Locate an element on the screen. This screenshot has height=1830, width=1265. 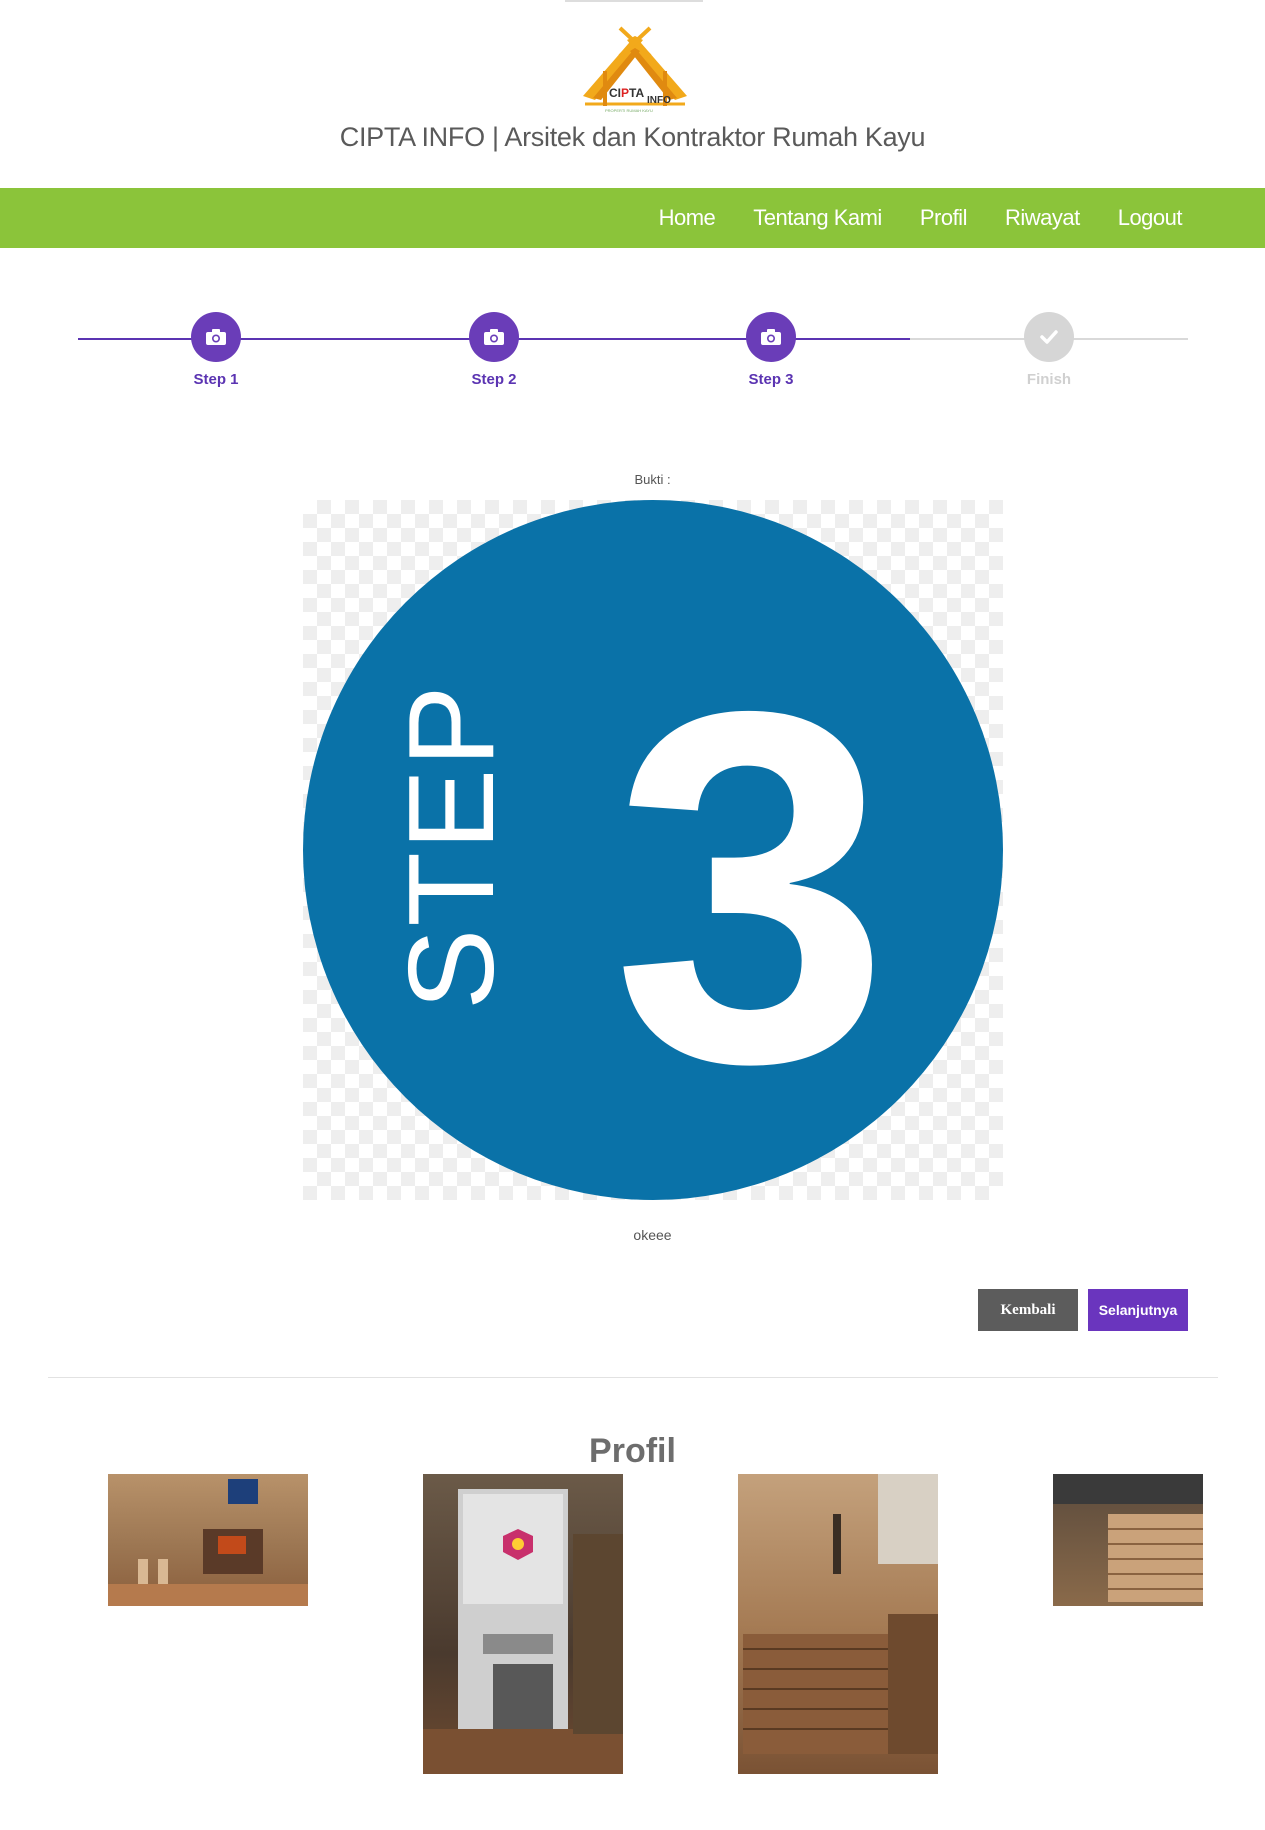
site-logo: CIPTA INFO PROPERTI RUMAH KAYU is located at coordinates (635, 71).